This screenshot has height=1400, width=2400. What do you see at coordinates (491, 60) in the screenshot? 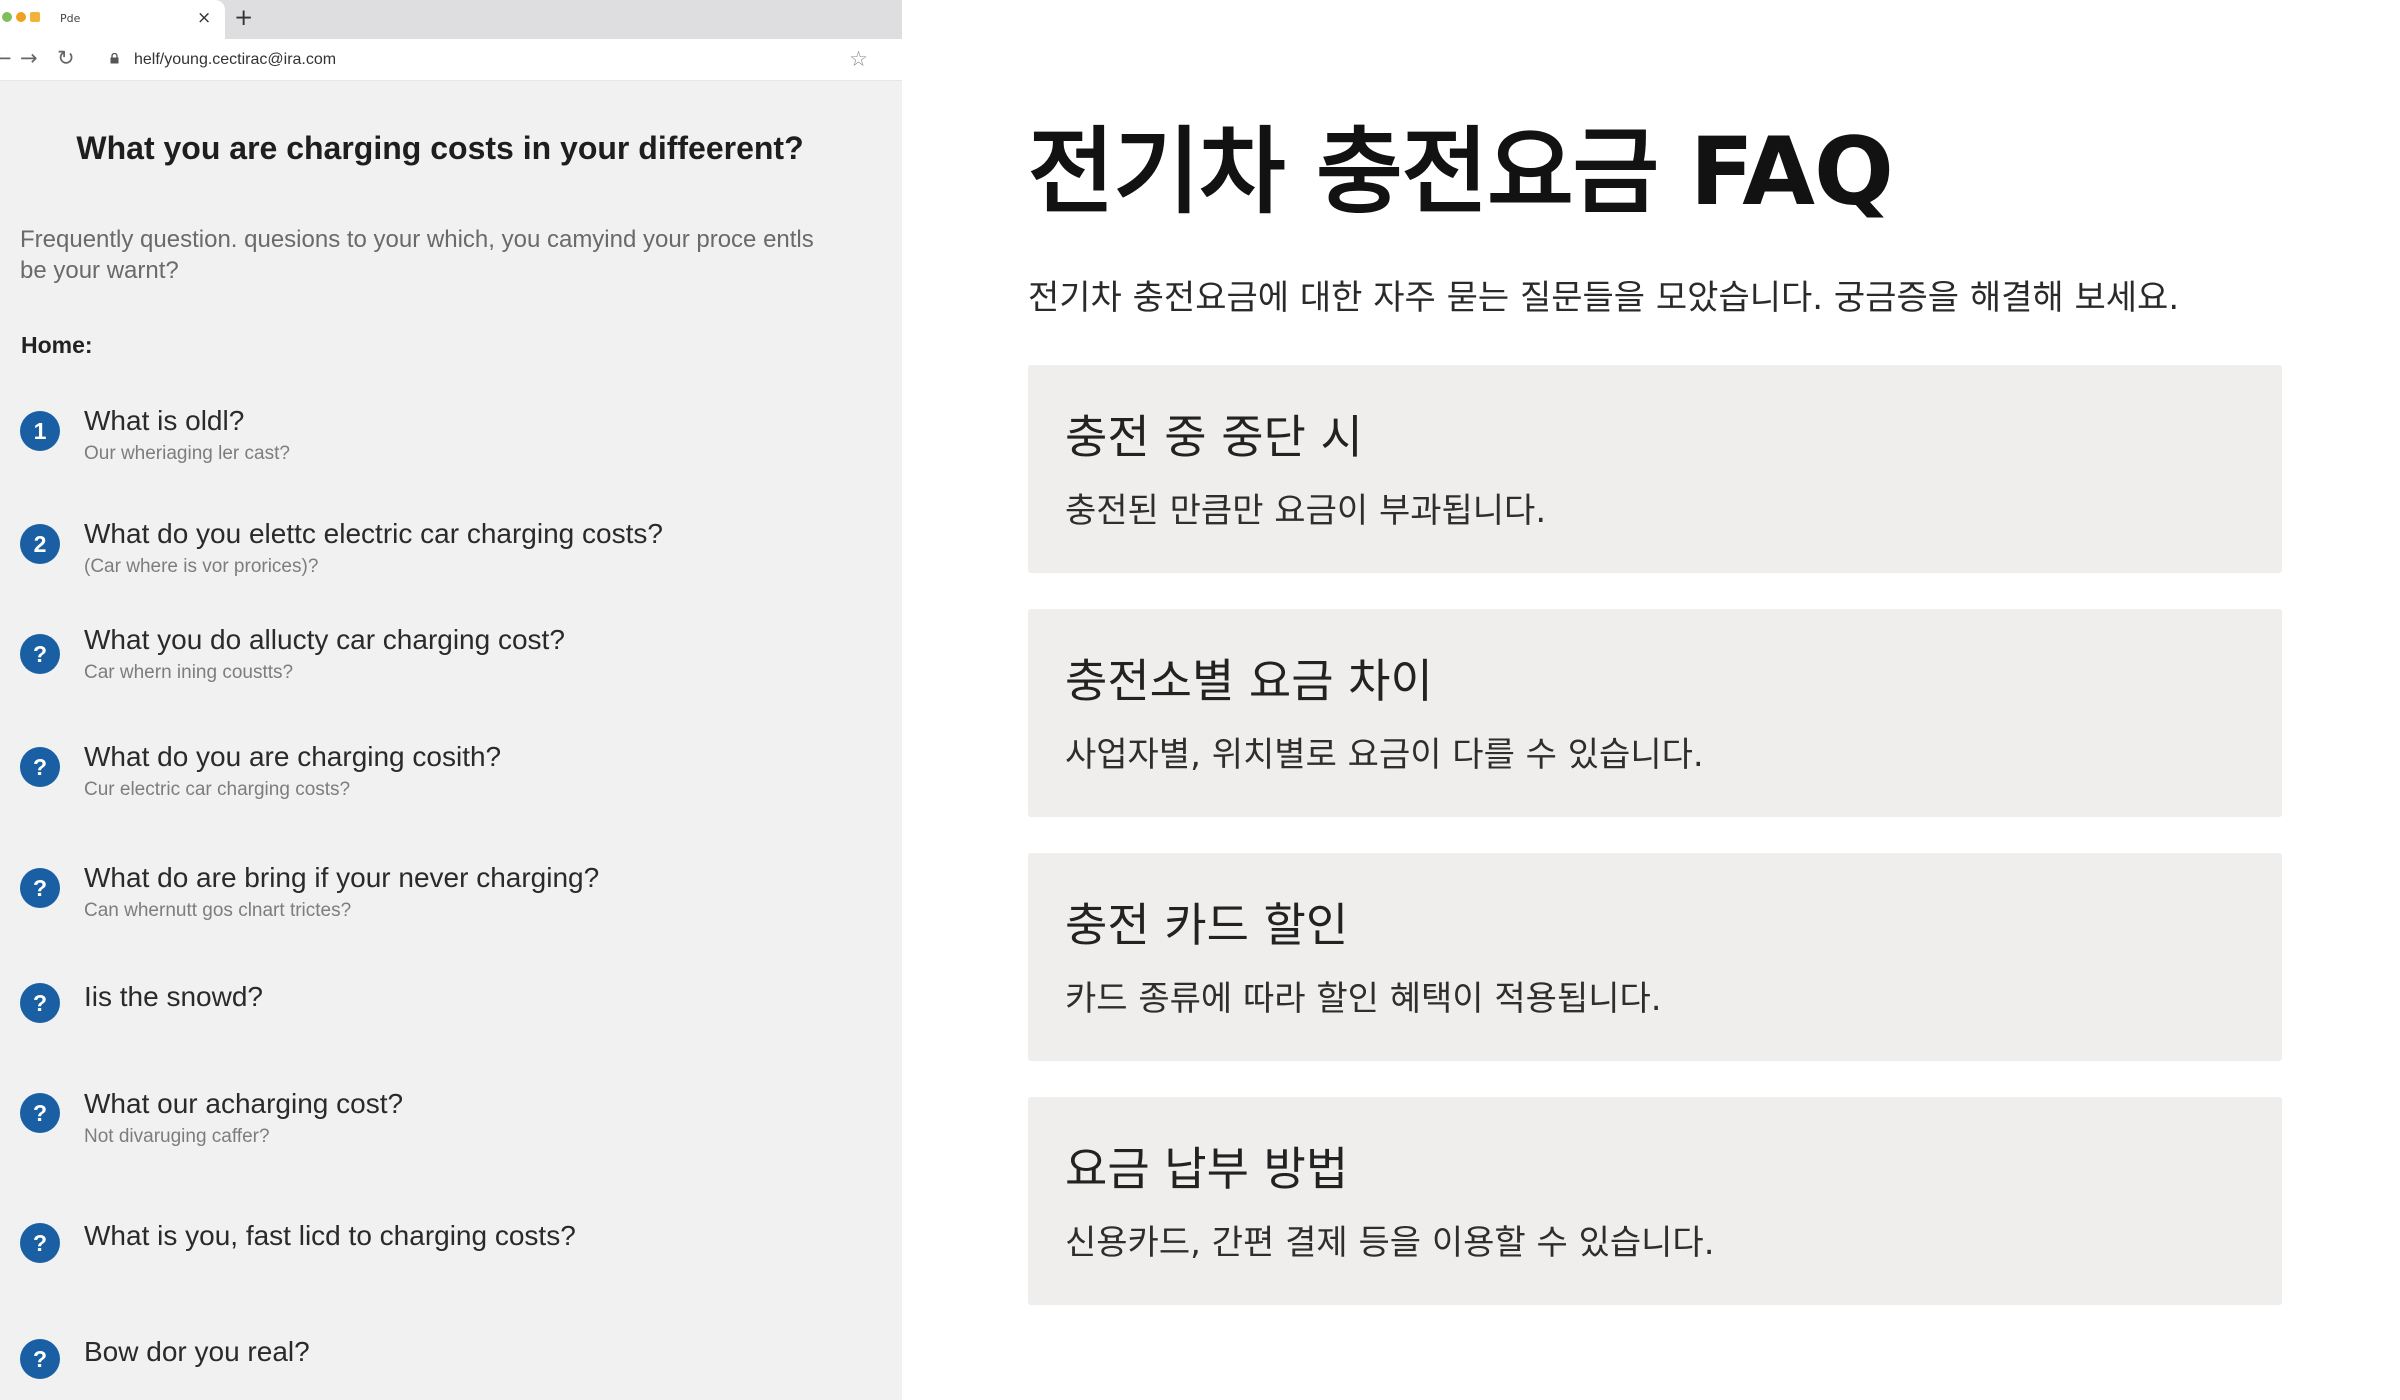
I see `address-bar: helf/young.cectirac@ira.com ☆` at bounding box center [491, 60].